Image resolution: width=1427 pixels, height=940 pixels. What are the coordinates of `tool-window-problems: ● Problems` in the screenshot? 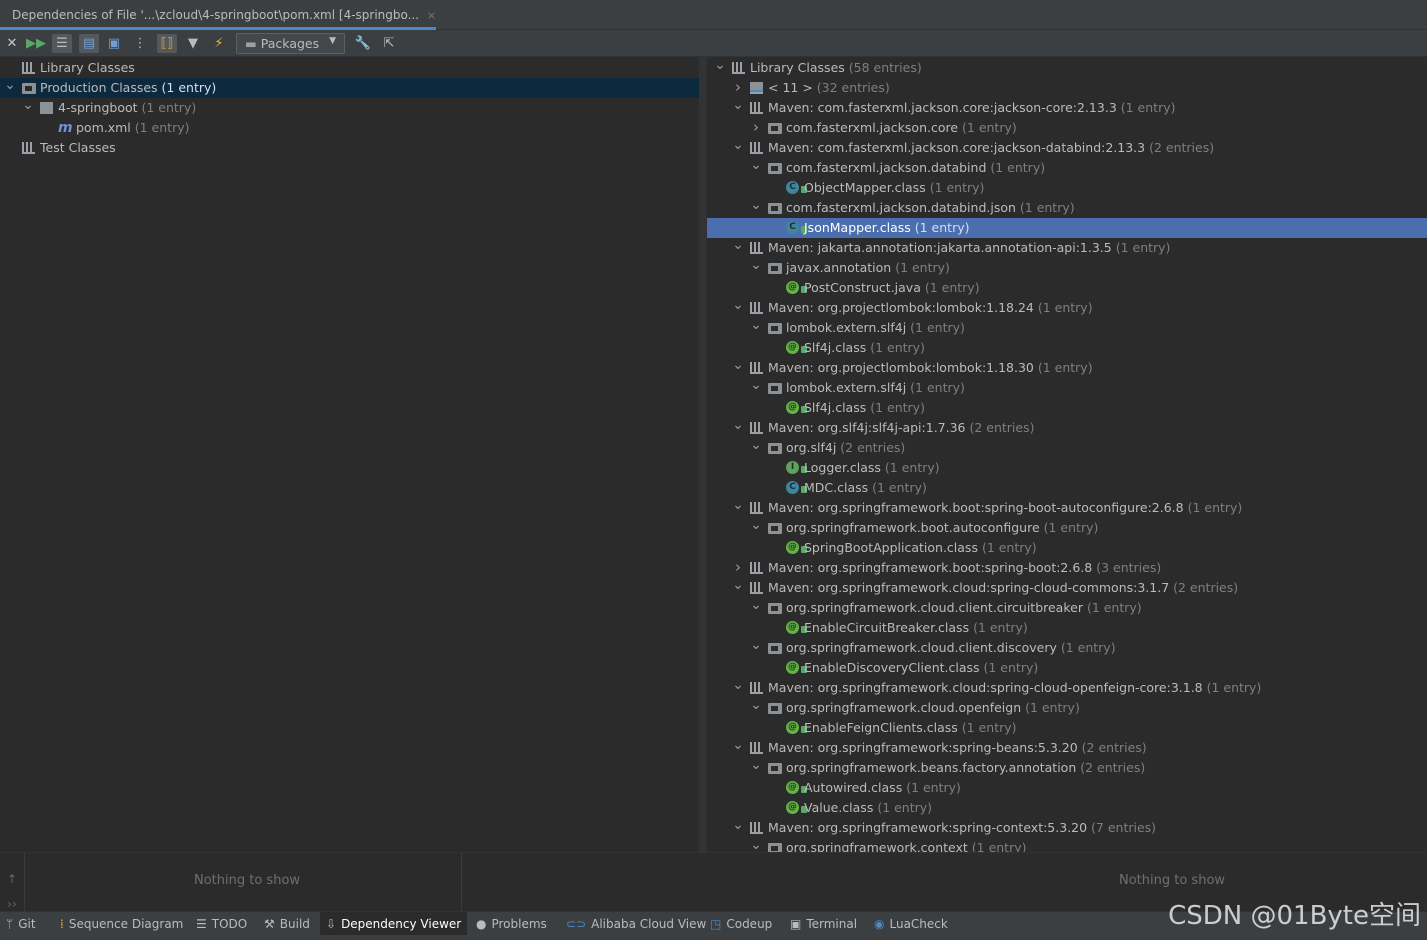 It's located at (511, 924).